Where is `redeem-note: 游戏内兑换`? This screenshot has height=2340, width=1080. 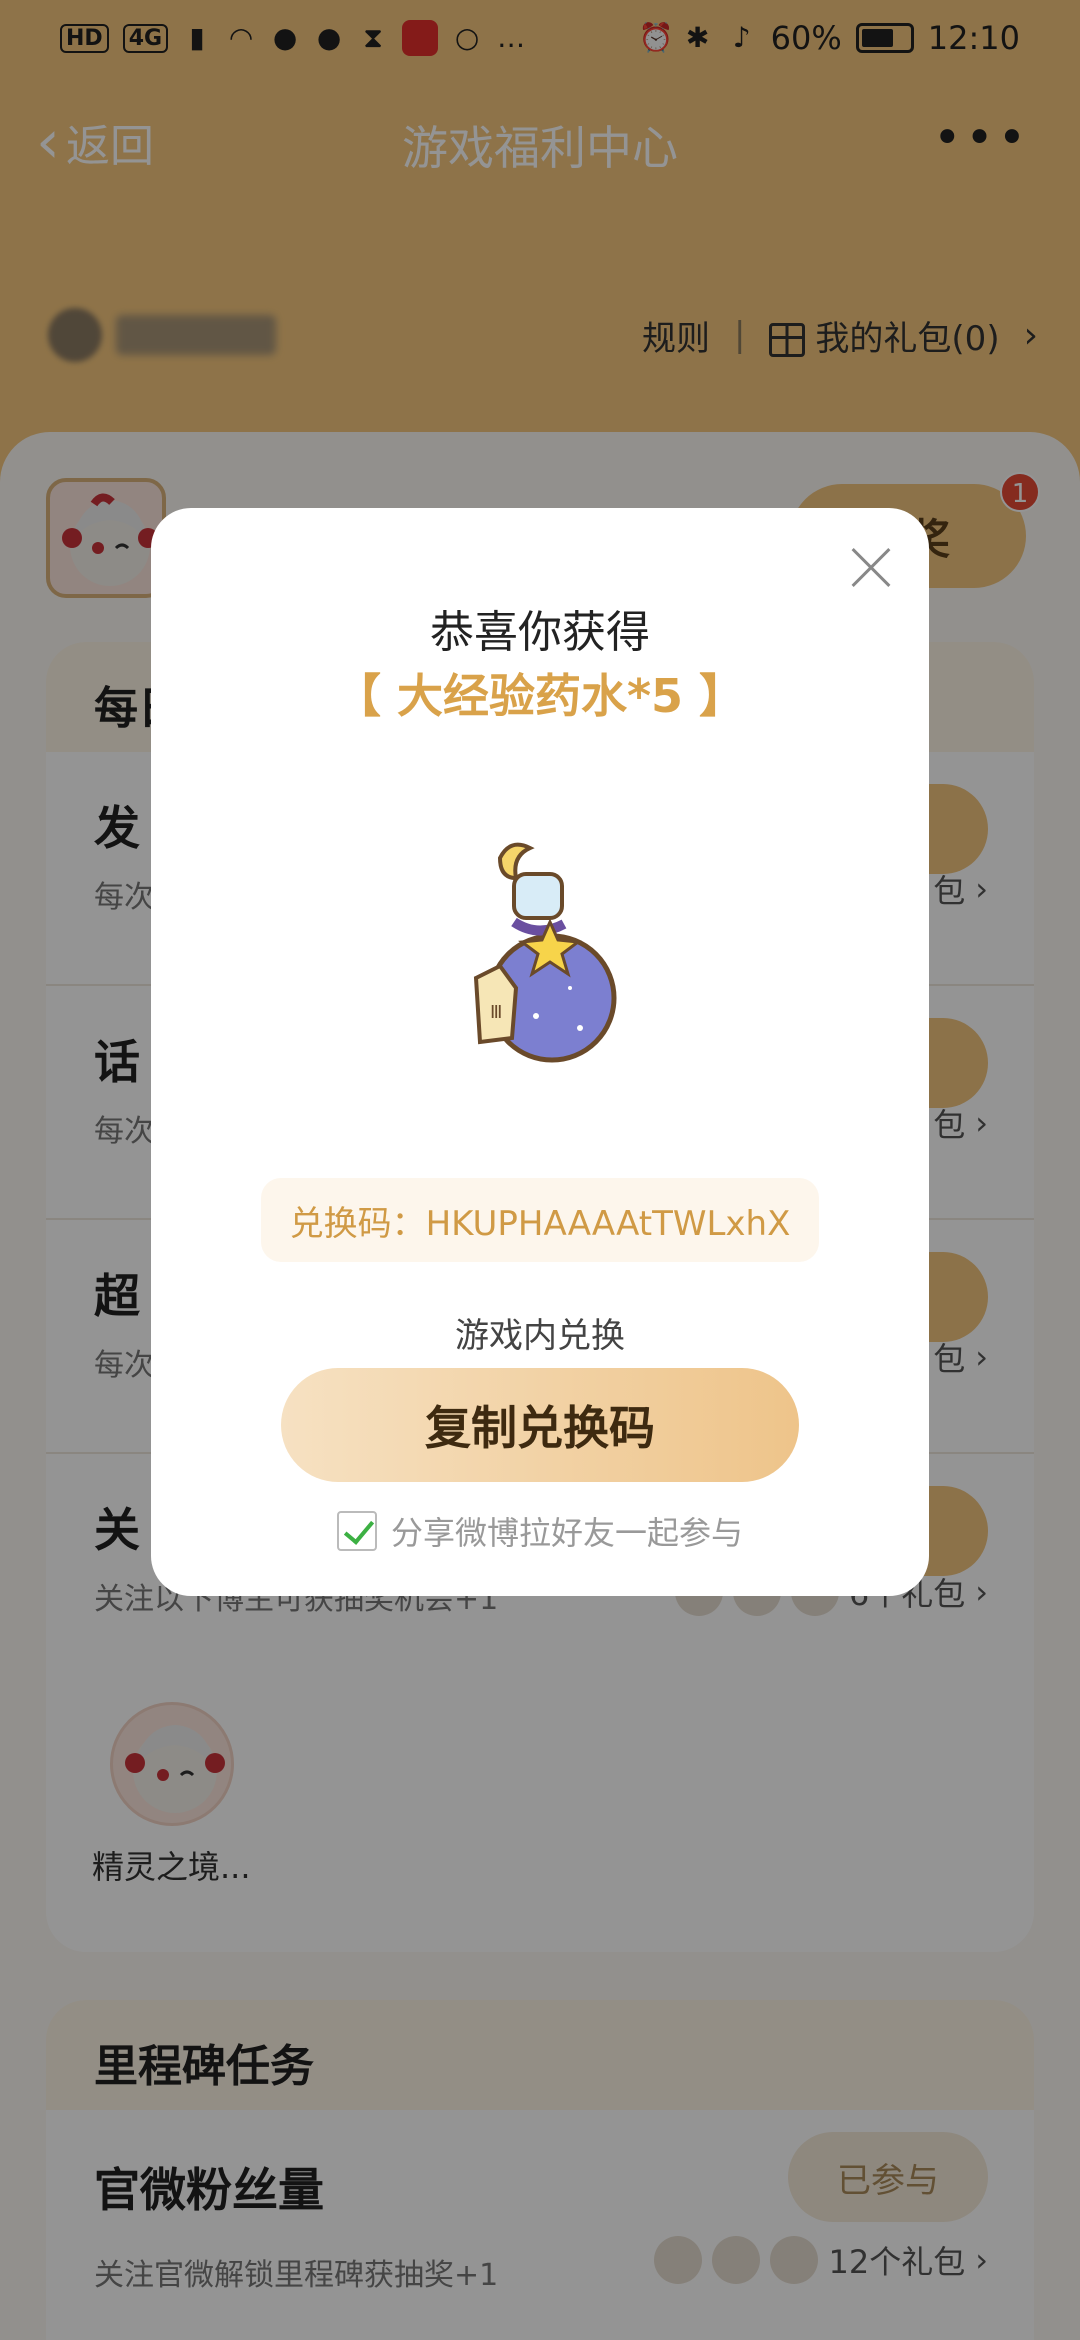
redeem-note: 游戏内兑换 is located at coordinates (540, 1336).